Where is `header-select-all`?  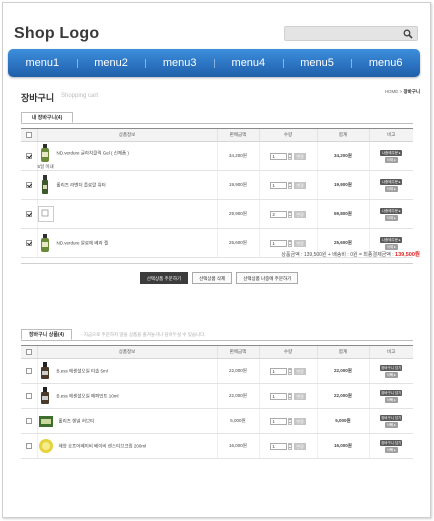
header-select-all is located at coordinates (29, 135).